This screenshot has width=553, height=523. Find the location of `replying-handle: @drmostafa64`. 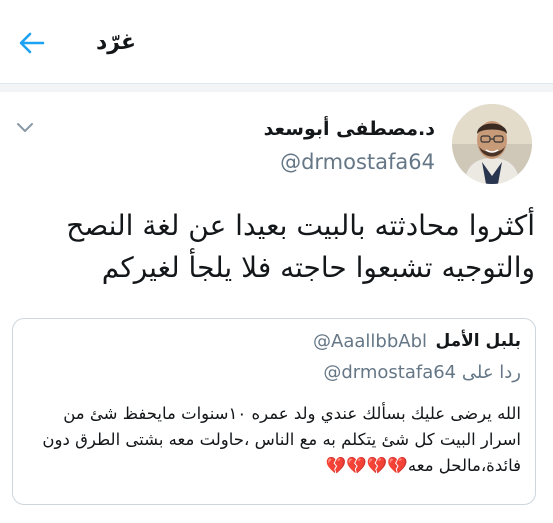

replying-handle: @drmostafa64 is located at coordinates (389, 372).